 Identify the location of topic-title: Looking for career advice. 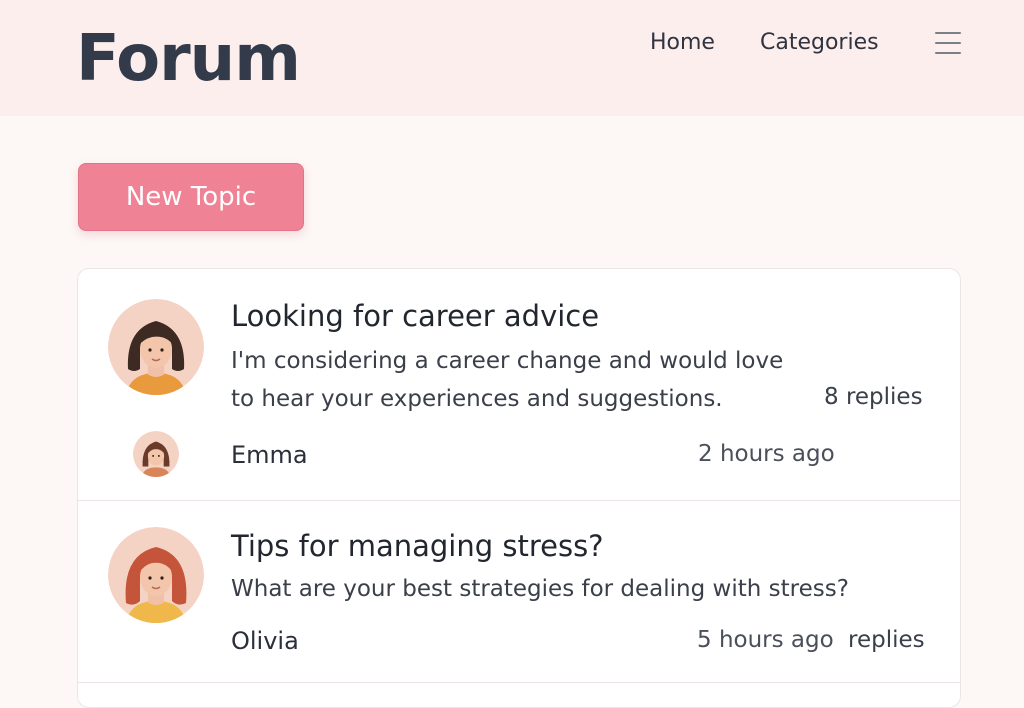
(415, 316).